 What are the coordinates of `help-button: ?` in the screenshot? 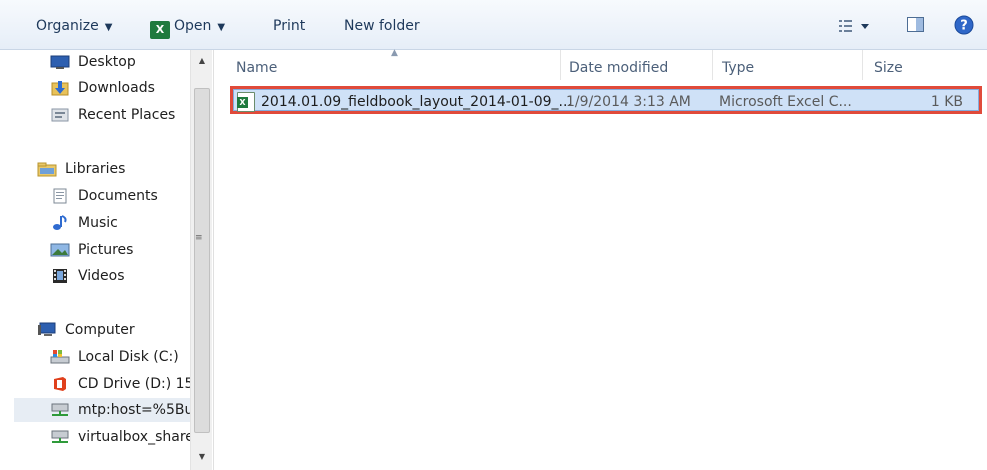 It's located at (964, 25).